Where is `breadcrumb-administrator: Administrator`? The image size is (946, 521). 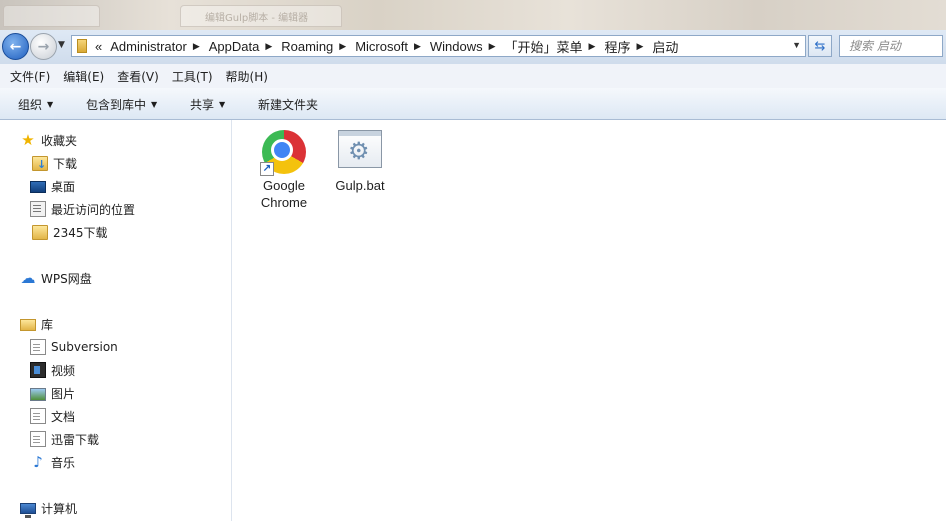 breadcrumb-administrator: Administrator is located at coordinates (148, 46).